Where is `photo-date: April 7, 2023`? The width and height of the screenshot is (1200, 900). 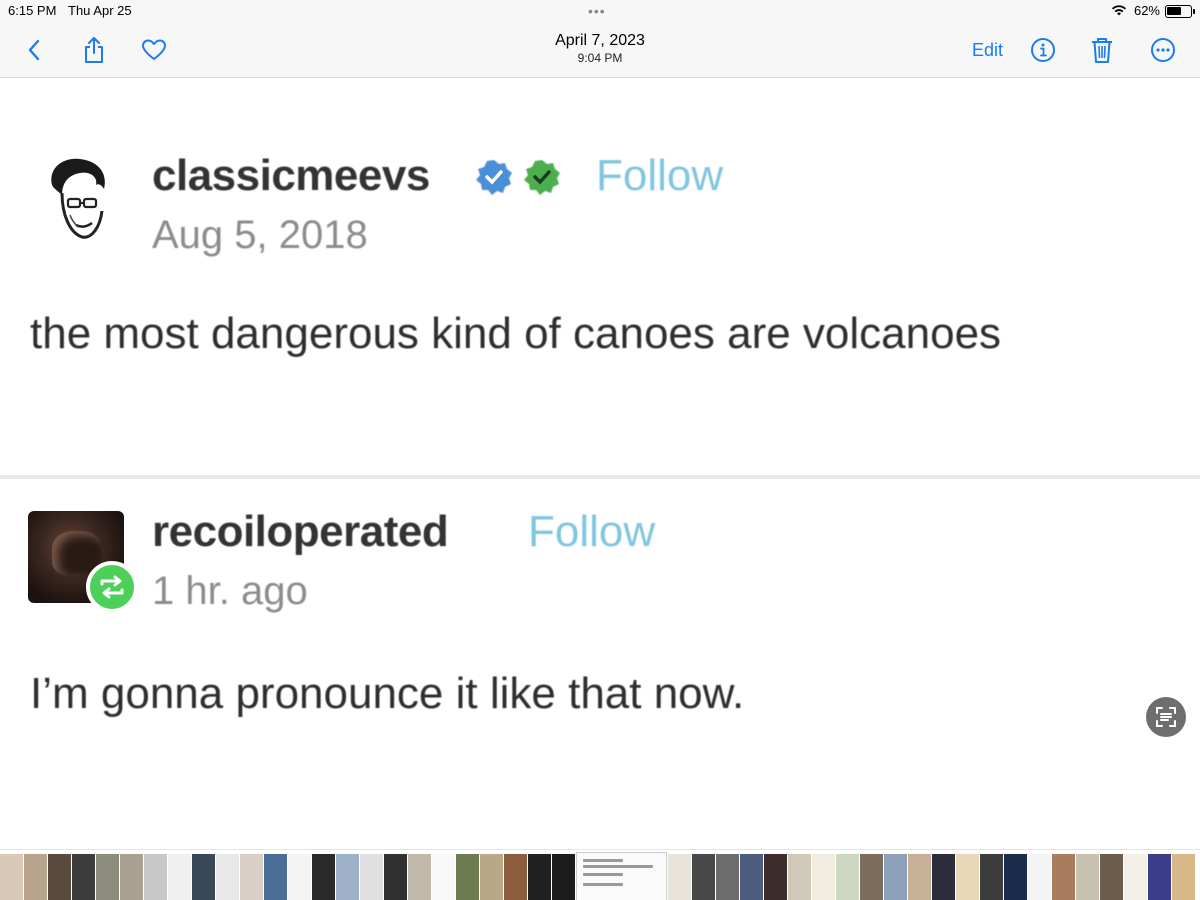
photo-date: April 7, 2023 is located at coordinates (600, 40).